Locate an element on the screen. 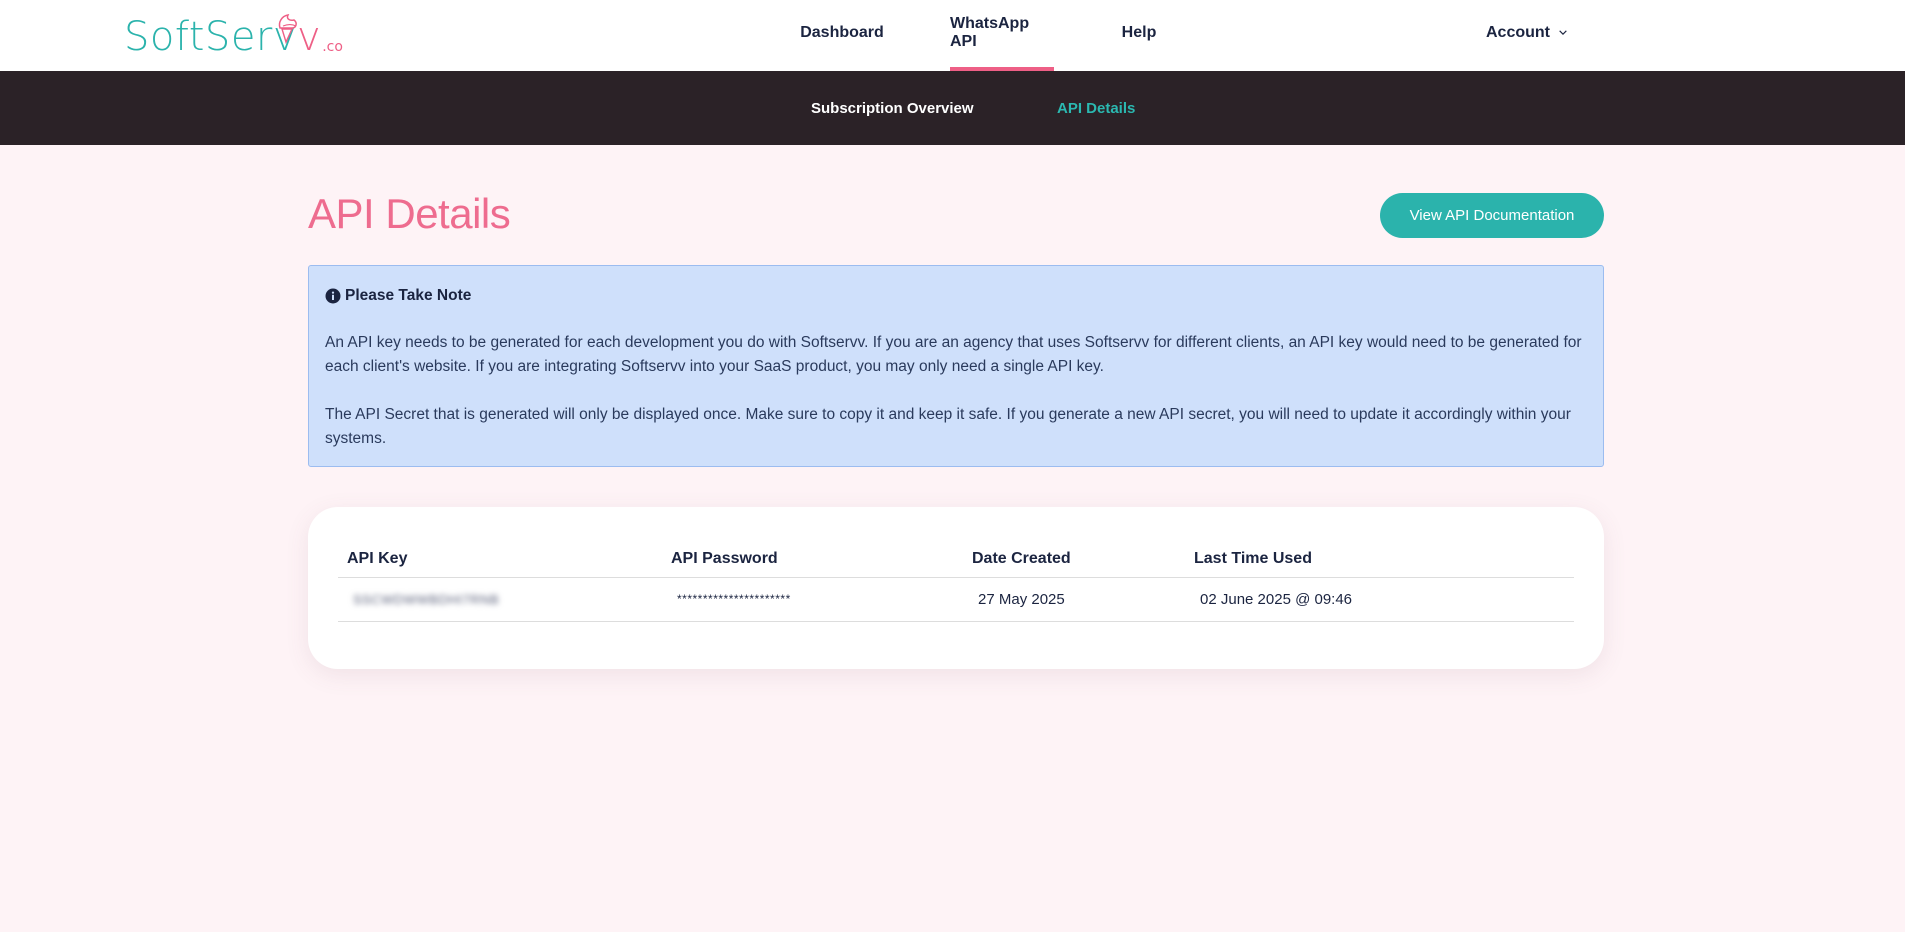 This screenshot has width=1905, height=932. chevron-down-icon is located at coordinates (1563, 32).